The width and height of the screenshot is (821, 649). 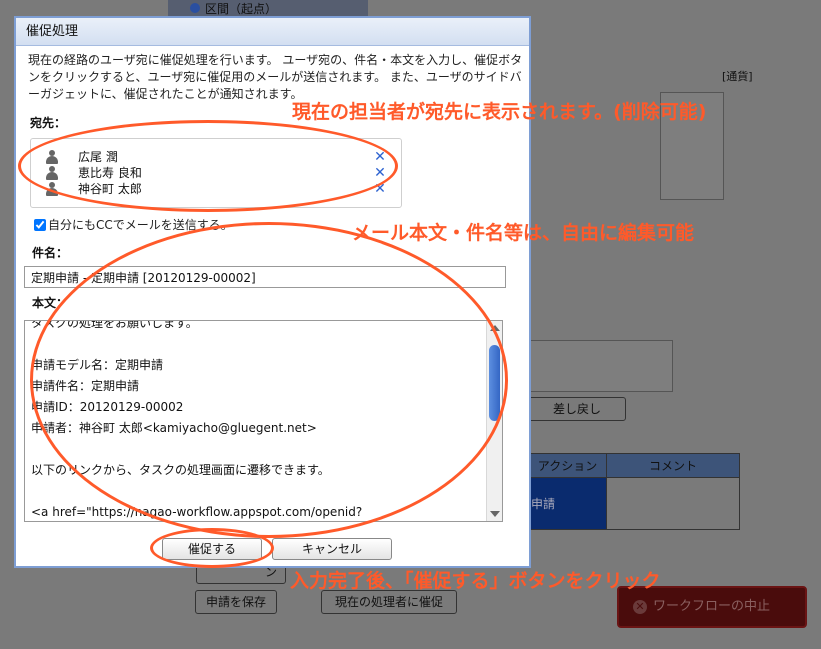 What do you see at coordinates (48, 123) in the screenshot?
I see `recipients-label: 宛先：` at bounding box center [48, 123].